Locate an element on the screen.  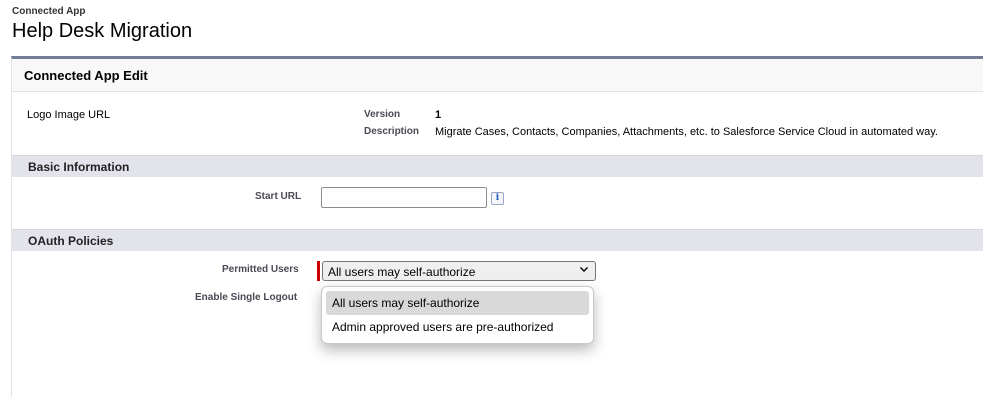
chevron-down-icon is located at coordinates (584, 270).